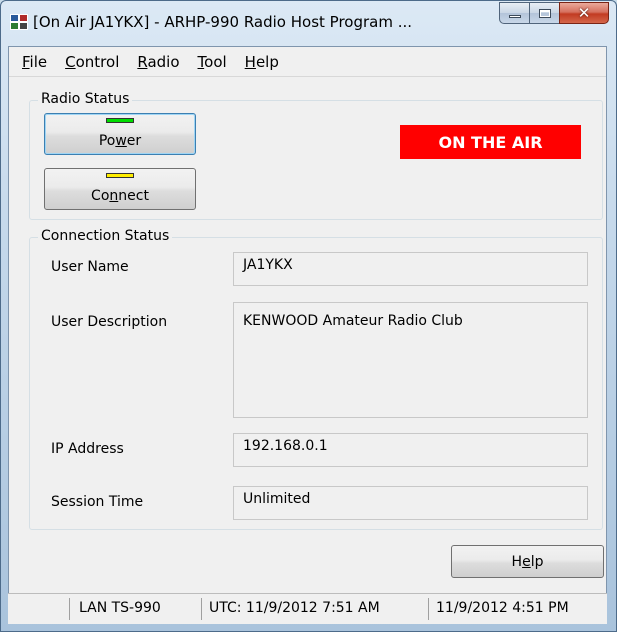 The image size is (617, 632). I want to click on status-connection: LAN TS-990, so click(120, 608).